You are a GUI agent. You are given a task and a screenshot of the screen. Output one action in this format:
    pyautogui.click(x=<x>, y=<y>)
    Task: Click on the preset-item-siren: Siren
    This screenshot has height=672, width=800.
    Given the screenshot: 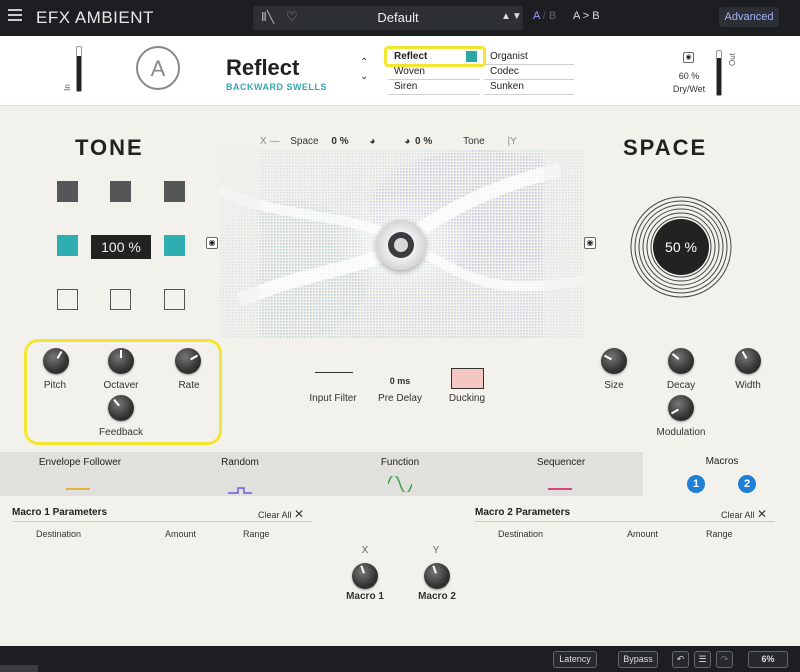 What is the action you would take?
    pyautogui.click(x=434, y=87)
    